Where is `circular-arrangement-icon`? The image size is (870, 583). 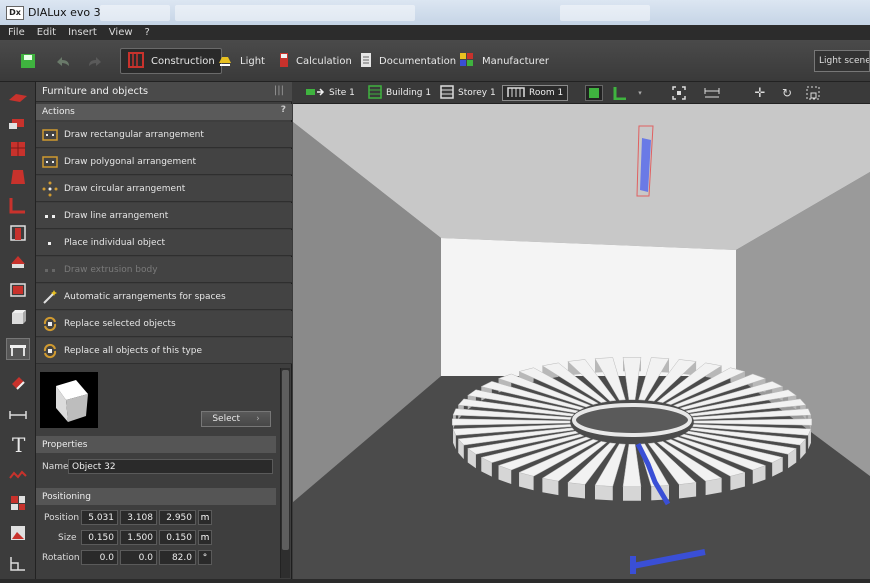 circular-arrangement-icon is located at coordinates (50, 188).